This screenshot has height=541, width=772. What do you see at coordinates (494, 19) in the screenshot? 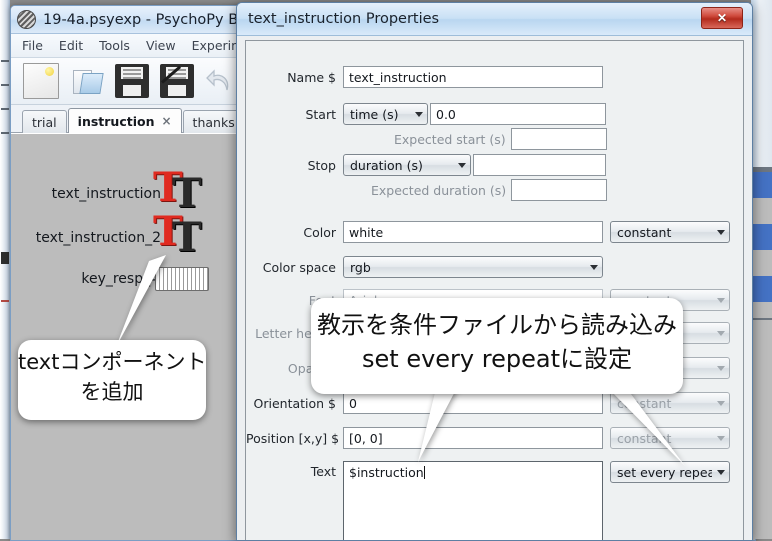
I see `dialog-titlebar: text_instruction Properties ✕` at bounding box center [494, 19].